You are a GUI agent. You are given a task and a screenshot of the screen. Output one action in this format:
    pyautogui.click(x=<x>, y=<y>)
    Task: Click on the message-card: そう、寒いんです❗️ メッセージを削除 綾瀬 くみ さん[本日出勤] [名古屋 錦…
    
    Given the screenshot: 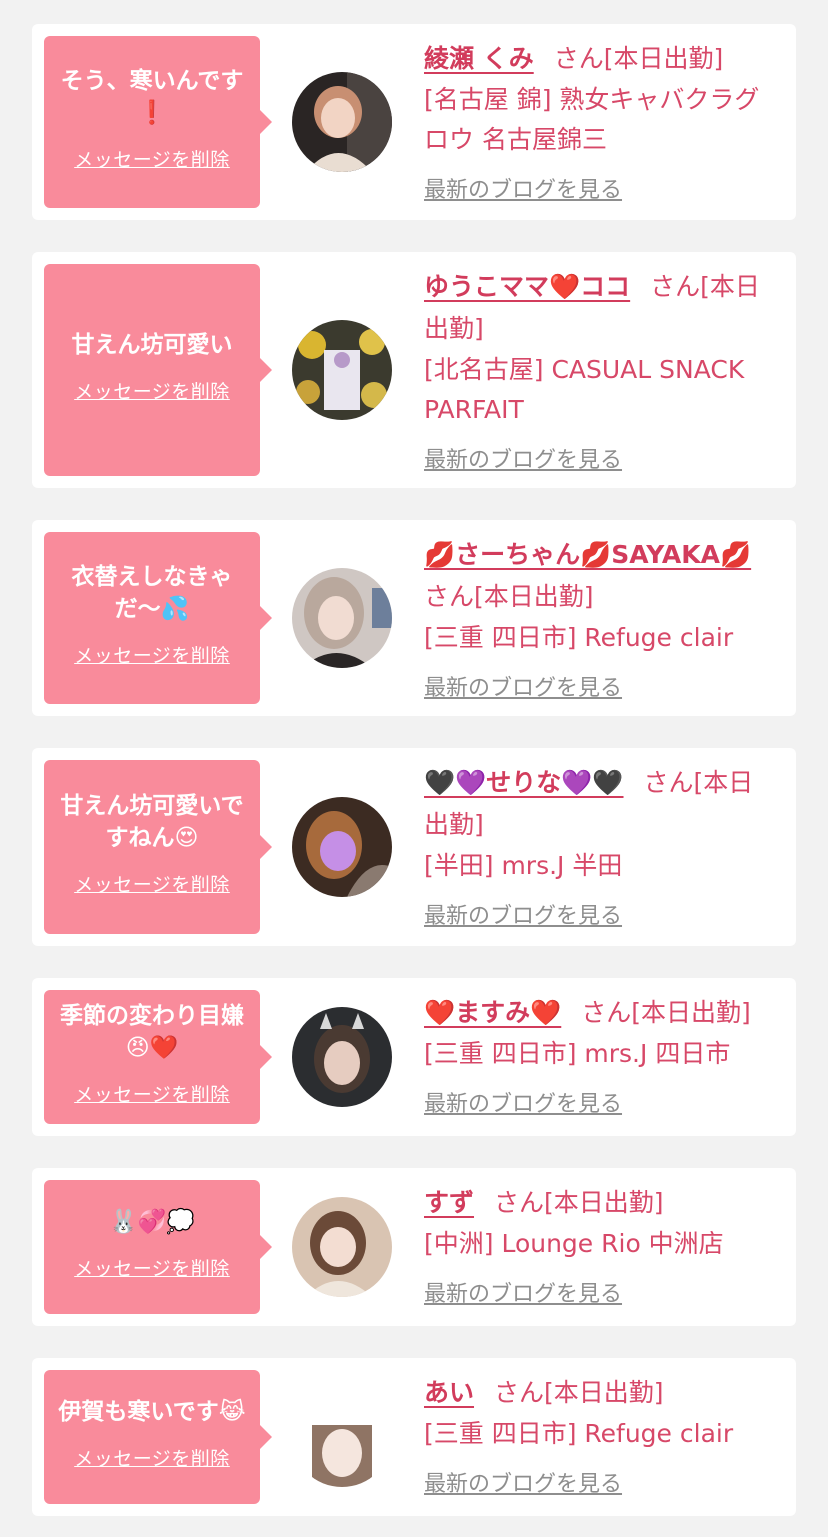 What is the action you would take?
    pyautogui.click(x=414, y=122)
    